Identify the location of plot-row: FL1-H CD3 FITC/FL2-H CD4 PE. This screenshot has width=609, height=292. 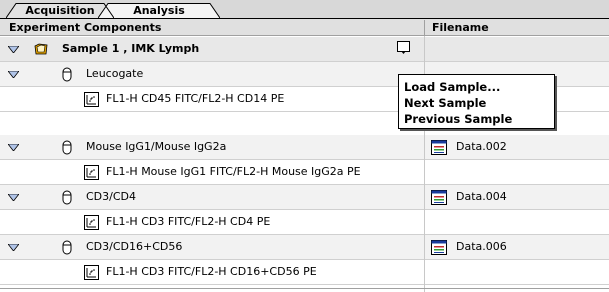
(304, 222).